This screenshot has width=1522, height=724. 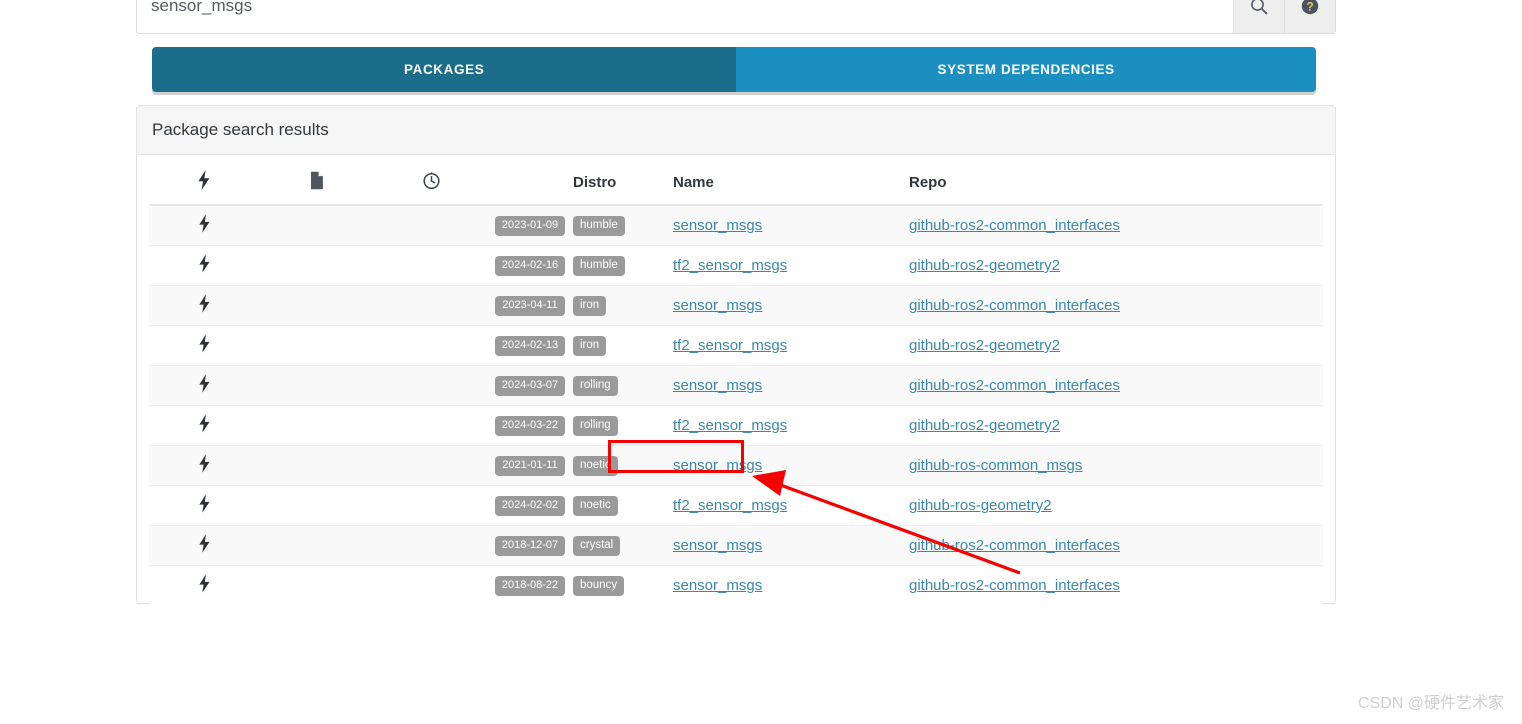 I want to click on date-badge: 2024-02-13, so click(x=530, y=346).